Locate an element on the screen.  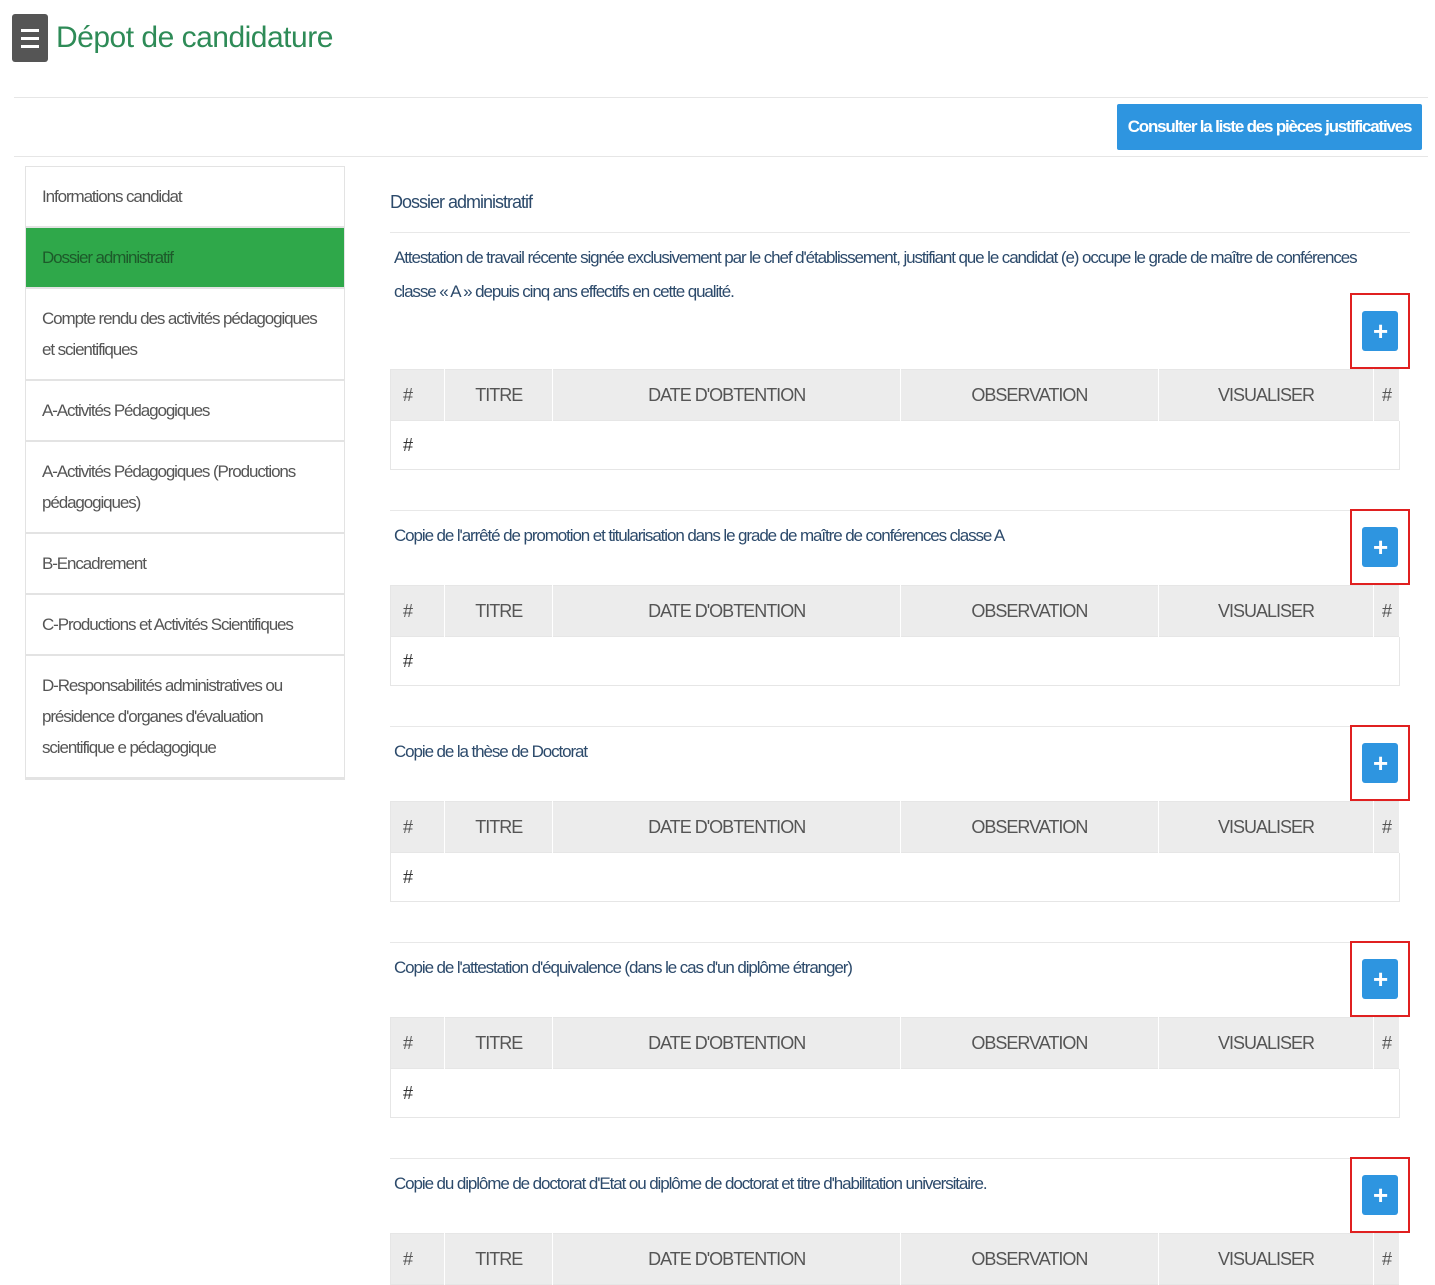
page-title: Dépot de candidature is located at coordinates (194, 37).